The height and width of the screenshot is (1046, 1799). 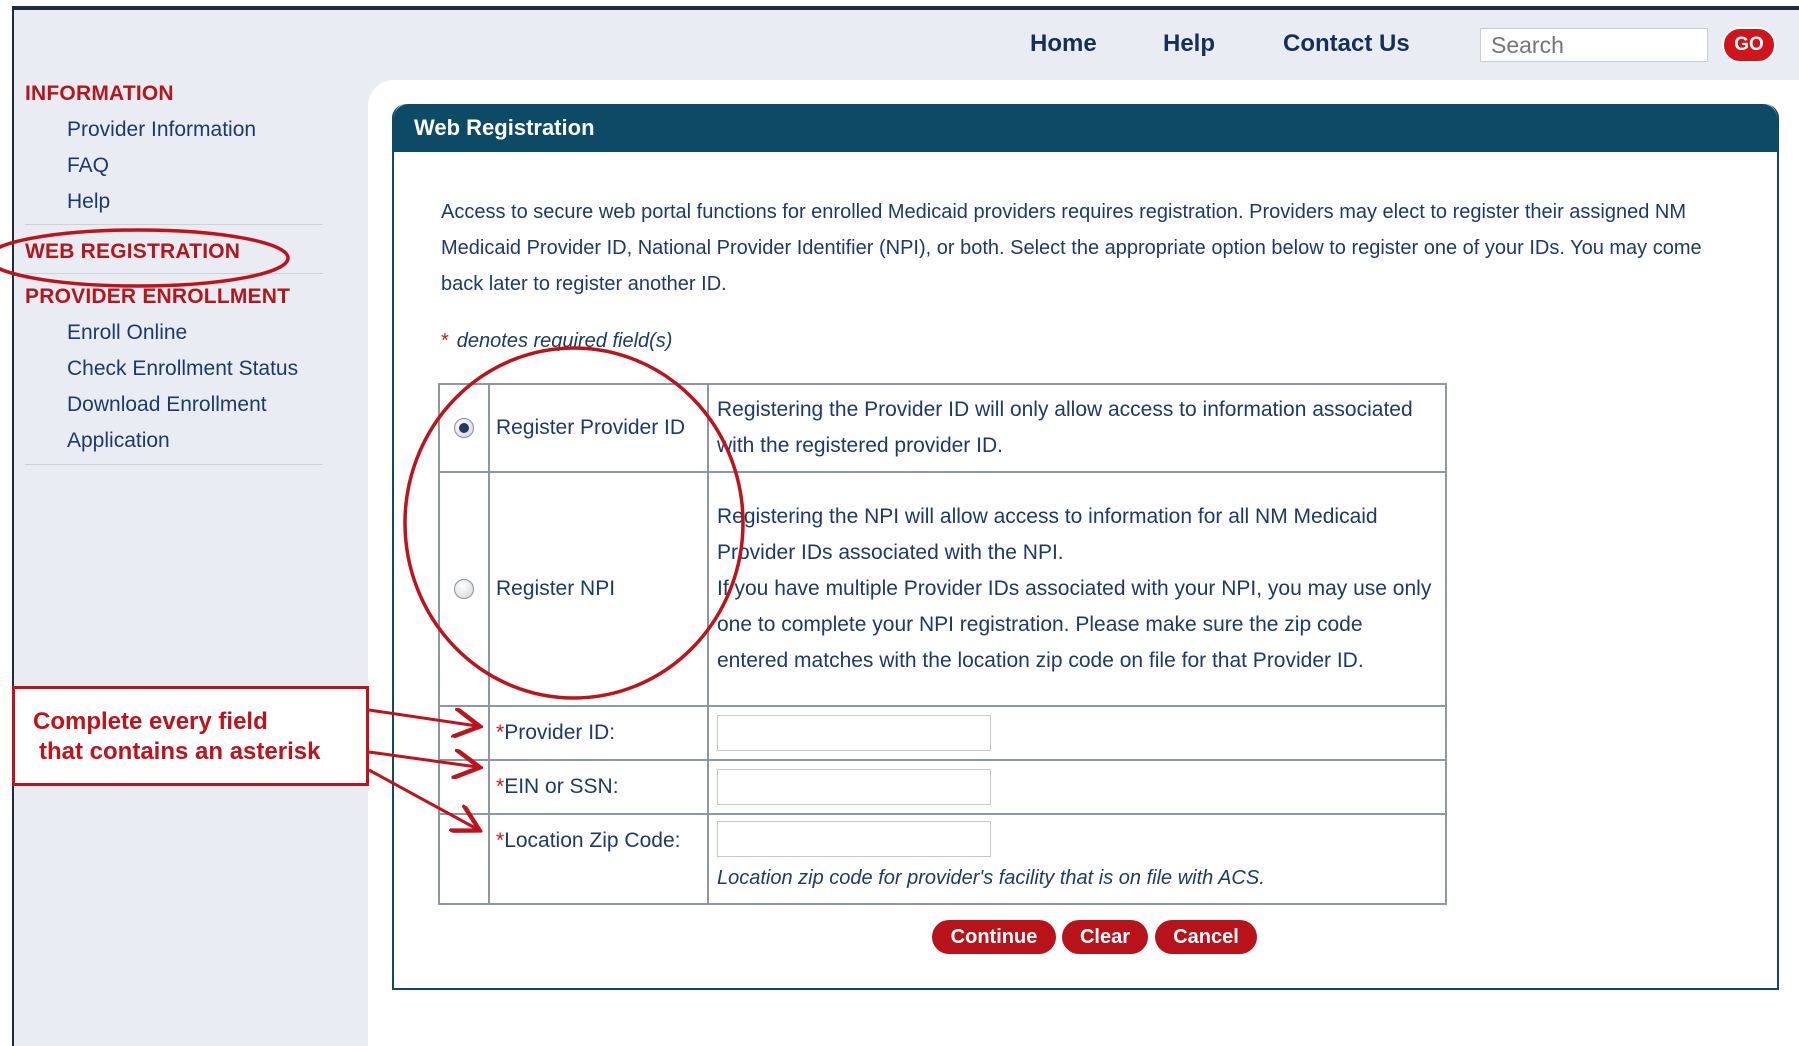 I want to click on arrow-to-zip-code, so click(x=422, y=798).